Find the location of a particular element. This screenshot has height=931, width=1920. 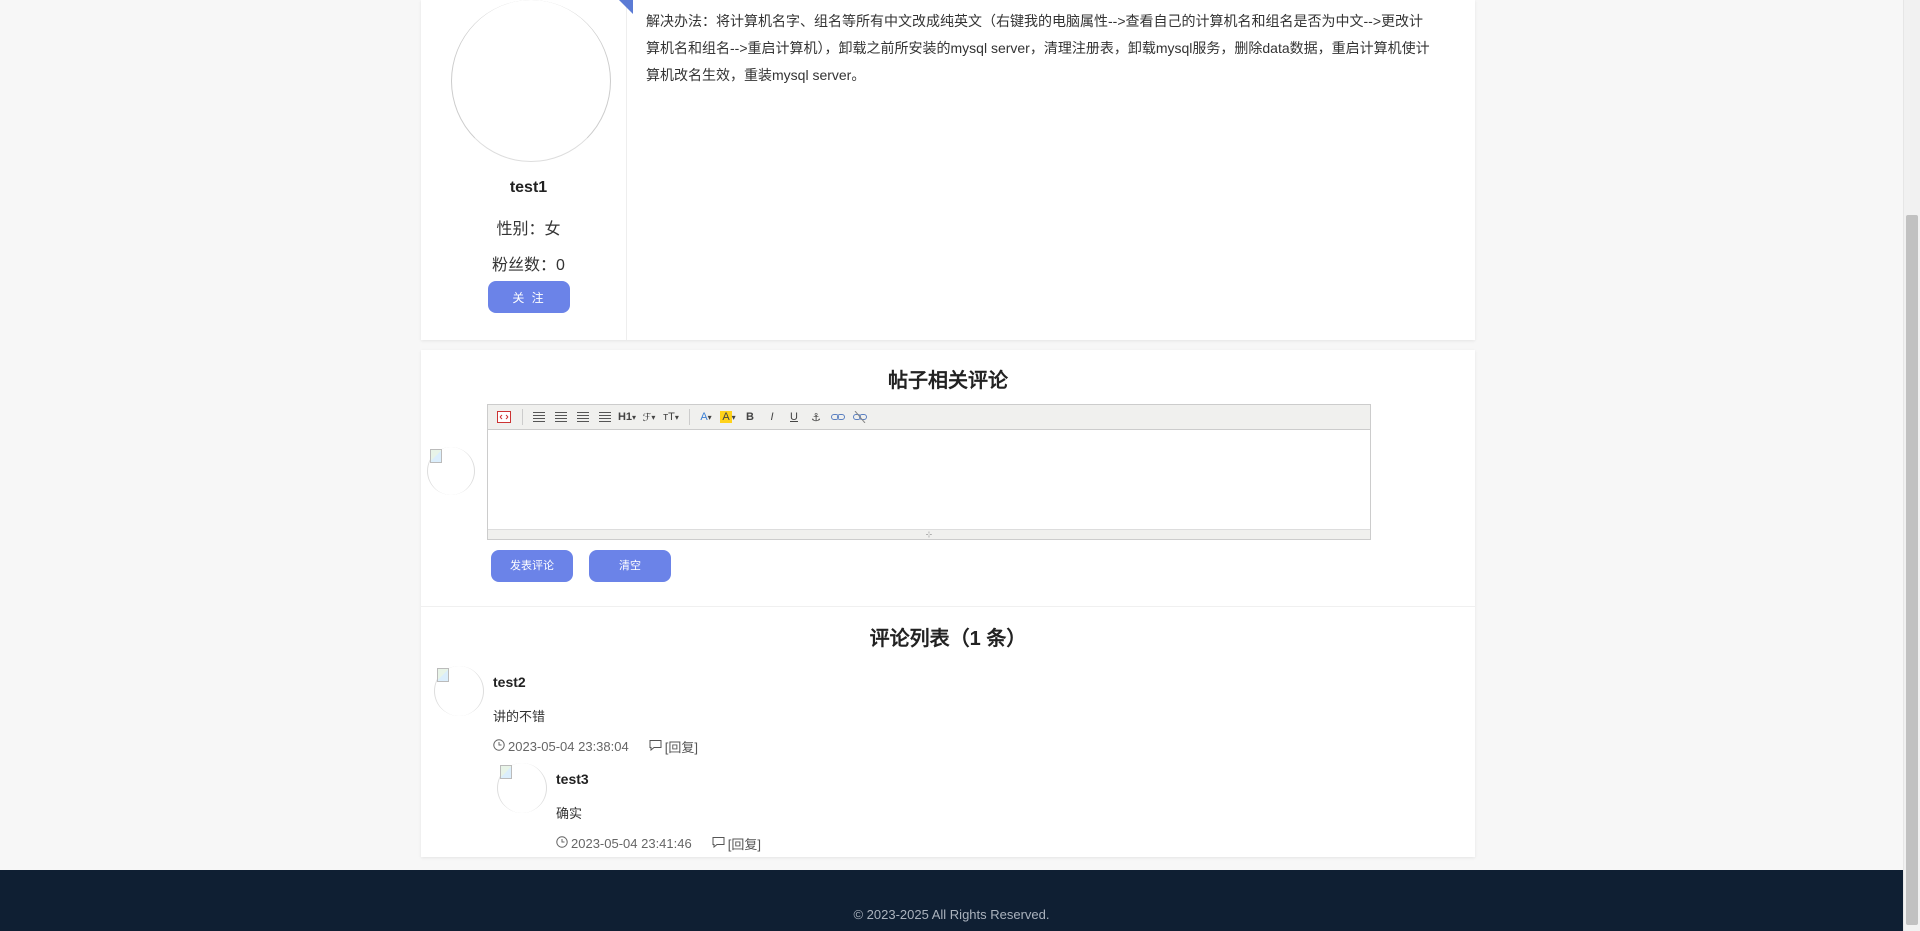

editor-resize-handle: ⊹ is located at coordinates (929, 534).